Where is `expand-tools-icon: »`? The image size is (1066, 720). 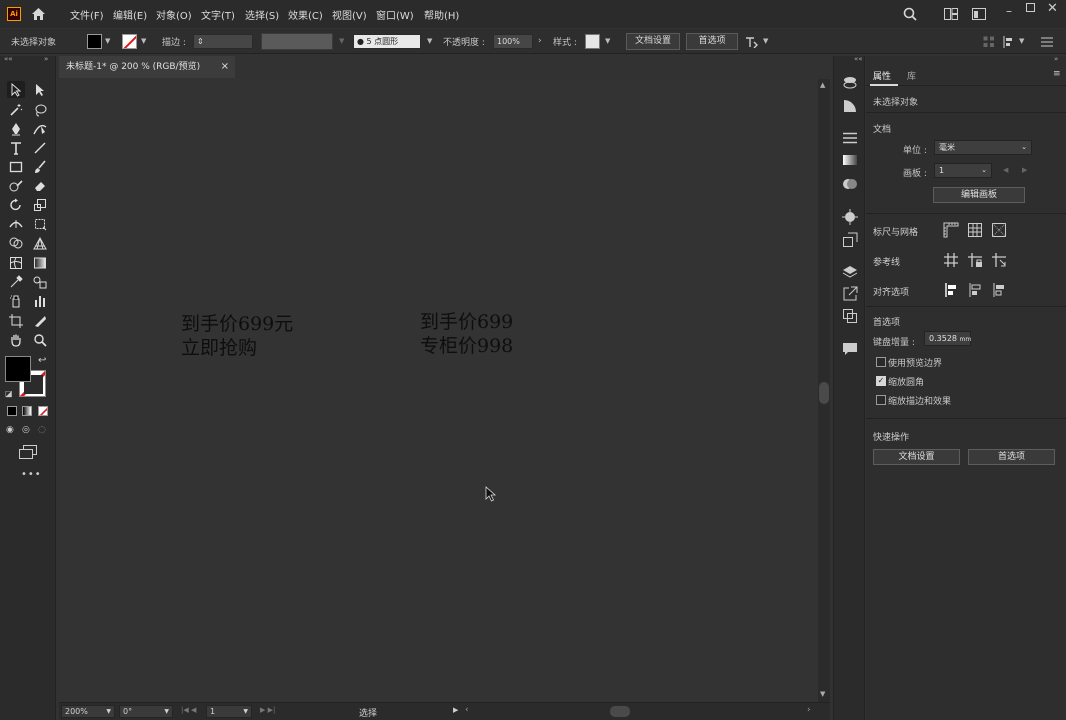 expand-tools-icon: » is located at coordinates (46, 59).